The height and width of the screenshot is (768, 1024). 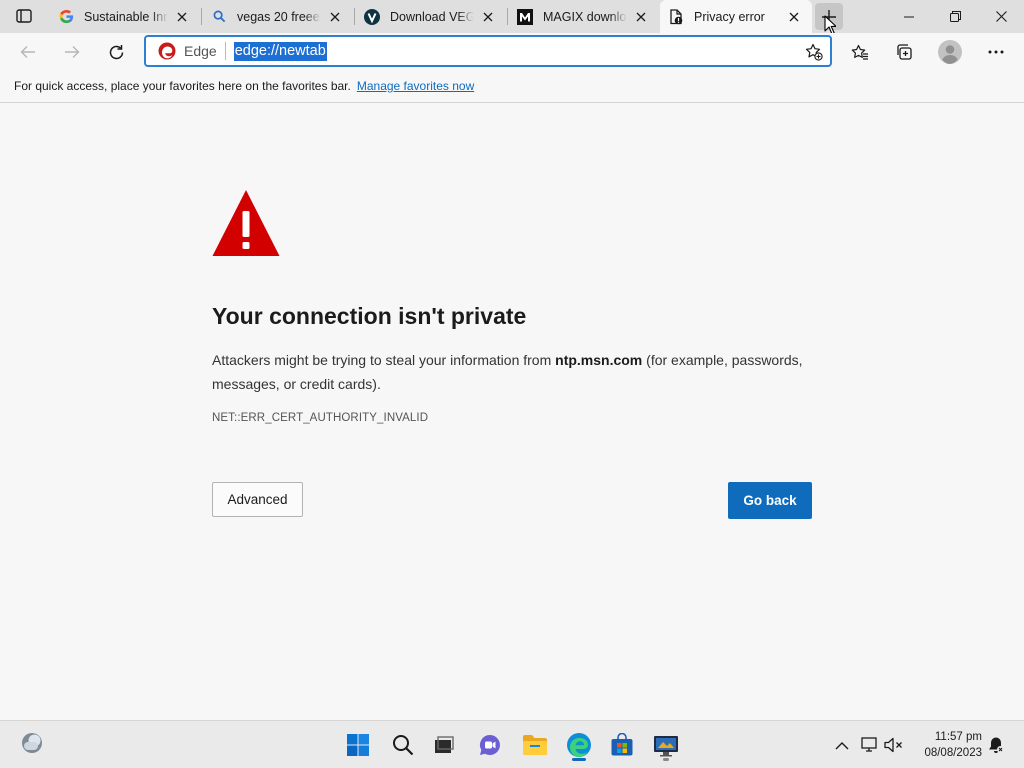 What do you see at coordinates (830, 25) in the screenshot?
I see `mouse-cursor-icon` at bounding box center [830, 25].